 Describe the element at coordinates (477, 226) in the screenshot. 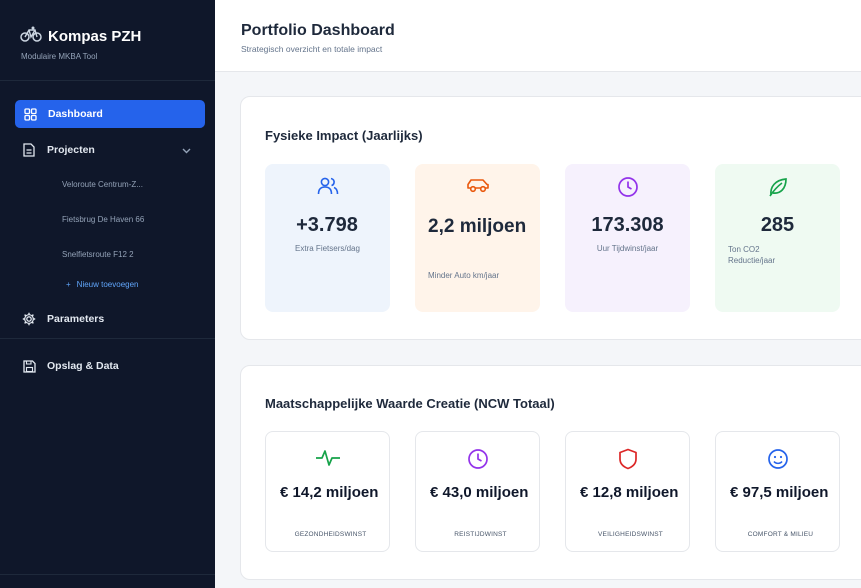

I see `impact-value: 2,2 miljoen` at that location.